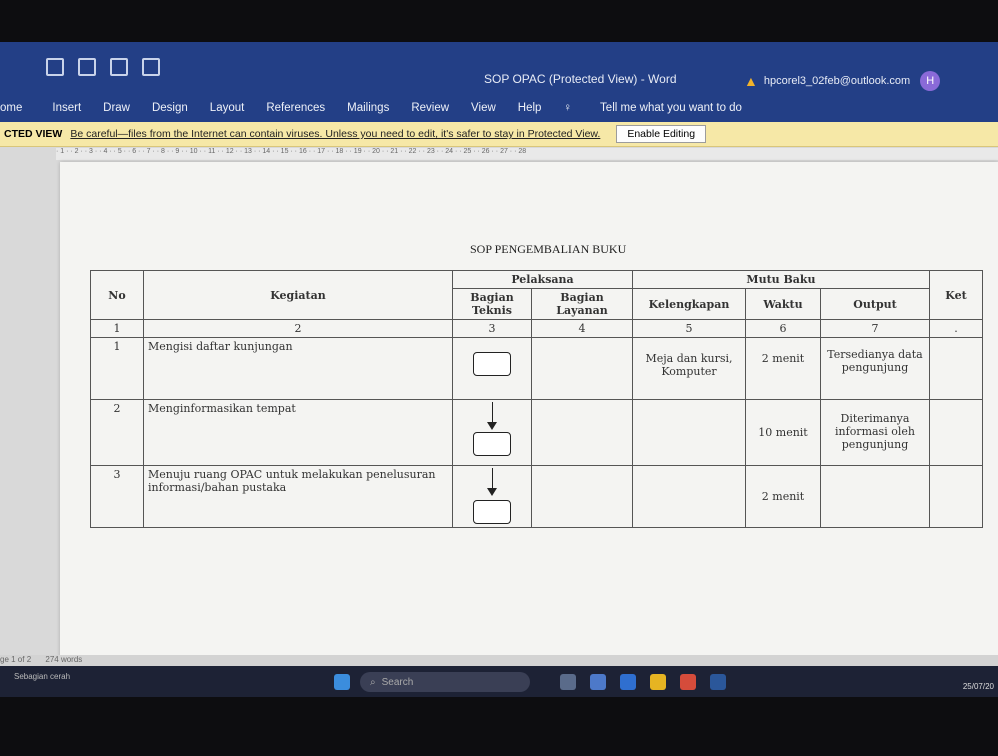 This screenshot has height=756, width=998. What do you see at coordinates (781, 279) in the screenshot?
I see `header-mutu-baku: Mutu Baku` at bounding box center [781, 279].